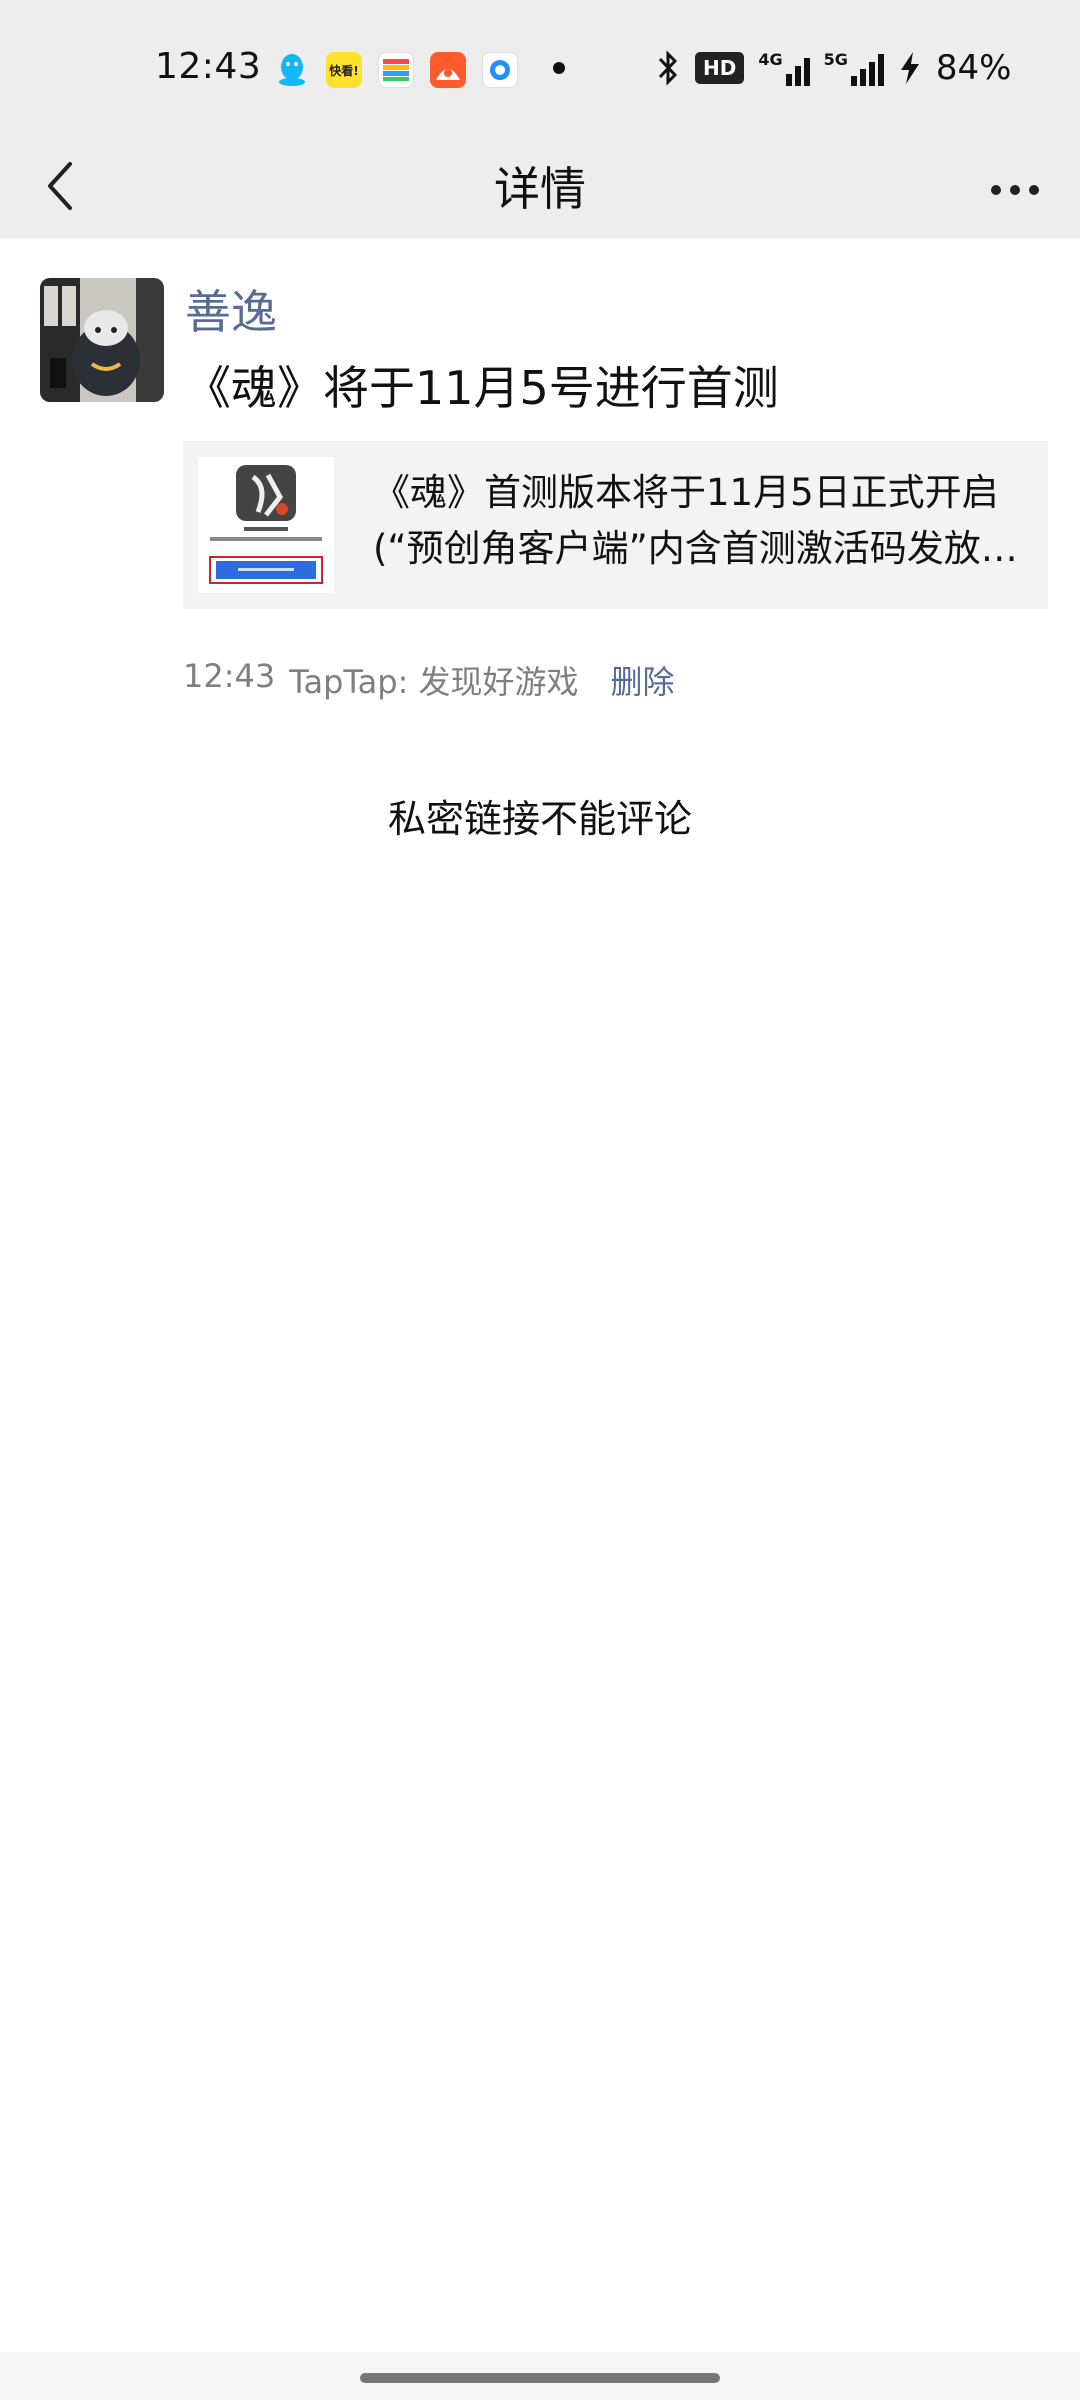 The width and height of the screenshot is (1080, 2400). I want to click on hd-icon: HD, so click(720, 68).